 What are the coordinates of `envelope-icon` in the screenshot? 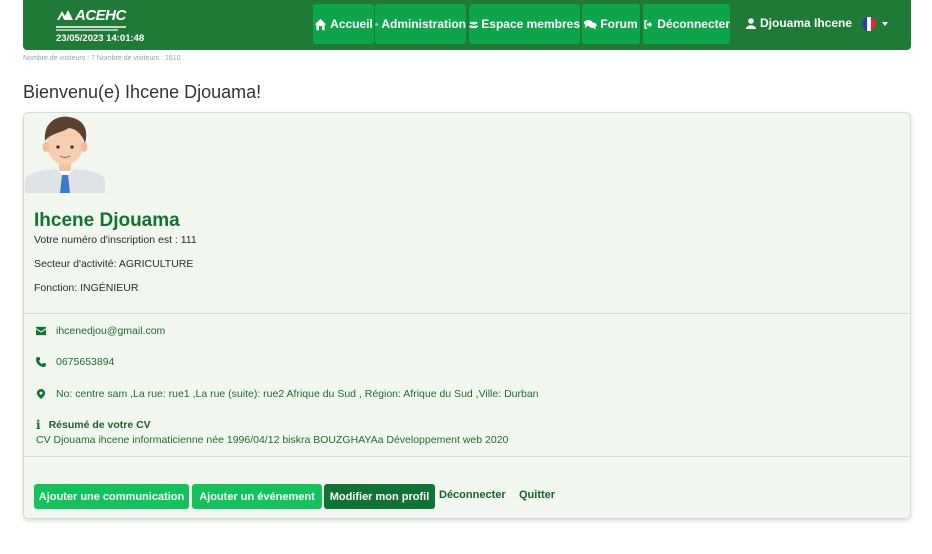 It's located at (41, 331).